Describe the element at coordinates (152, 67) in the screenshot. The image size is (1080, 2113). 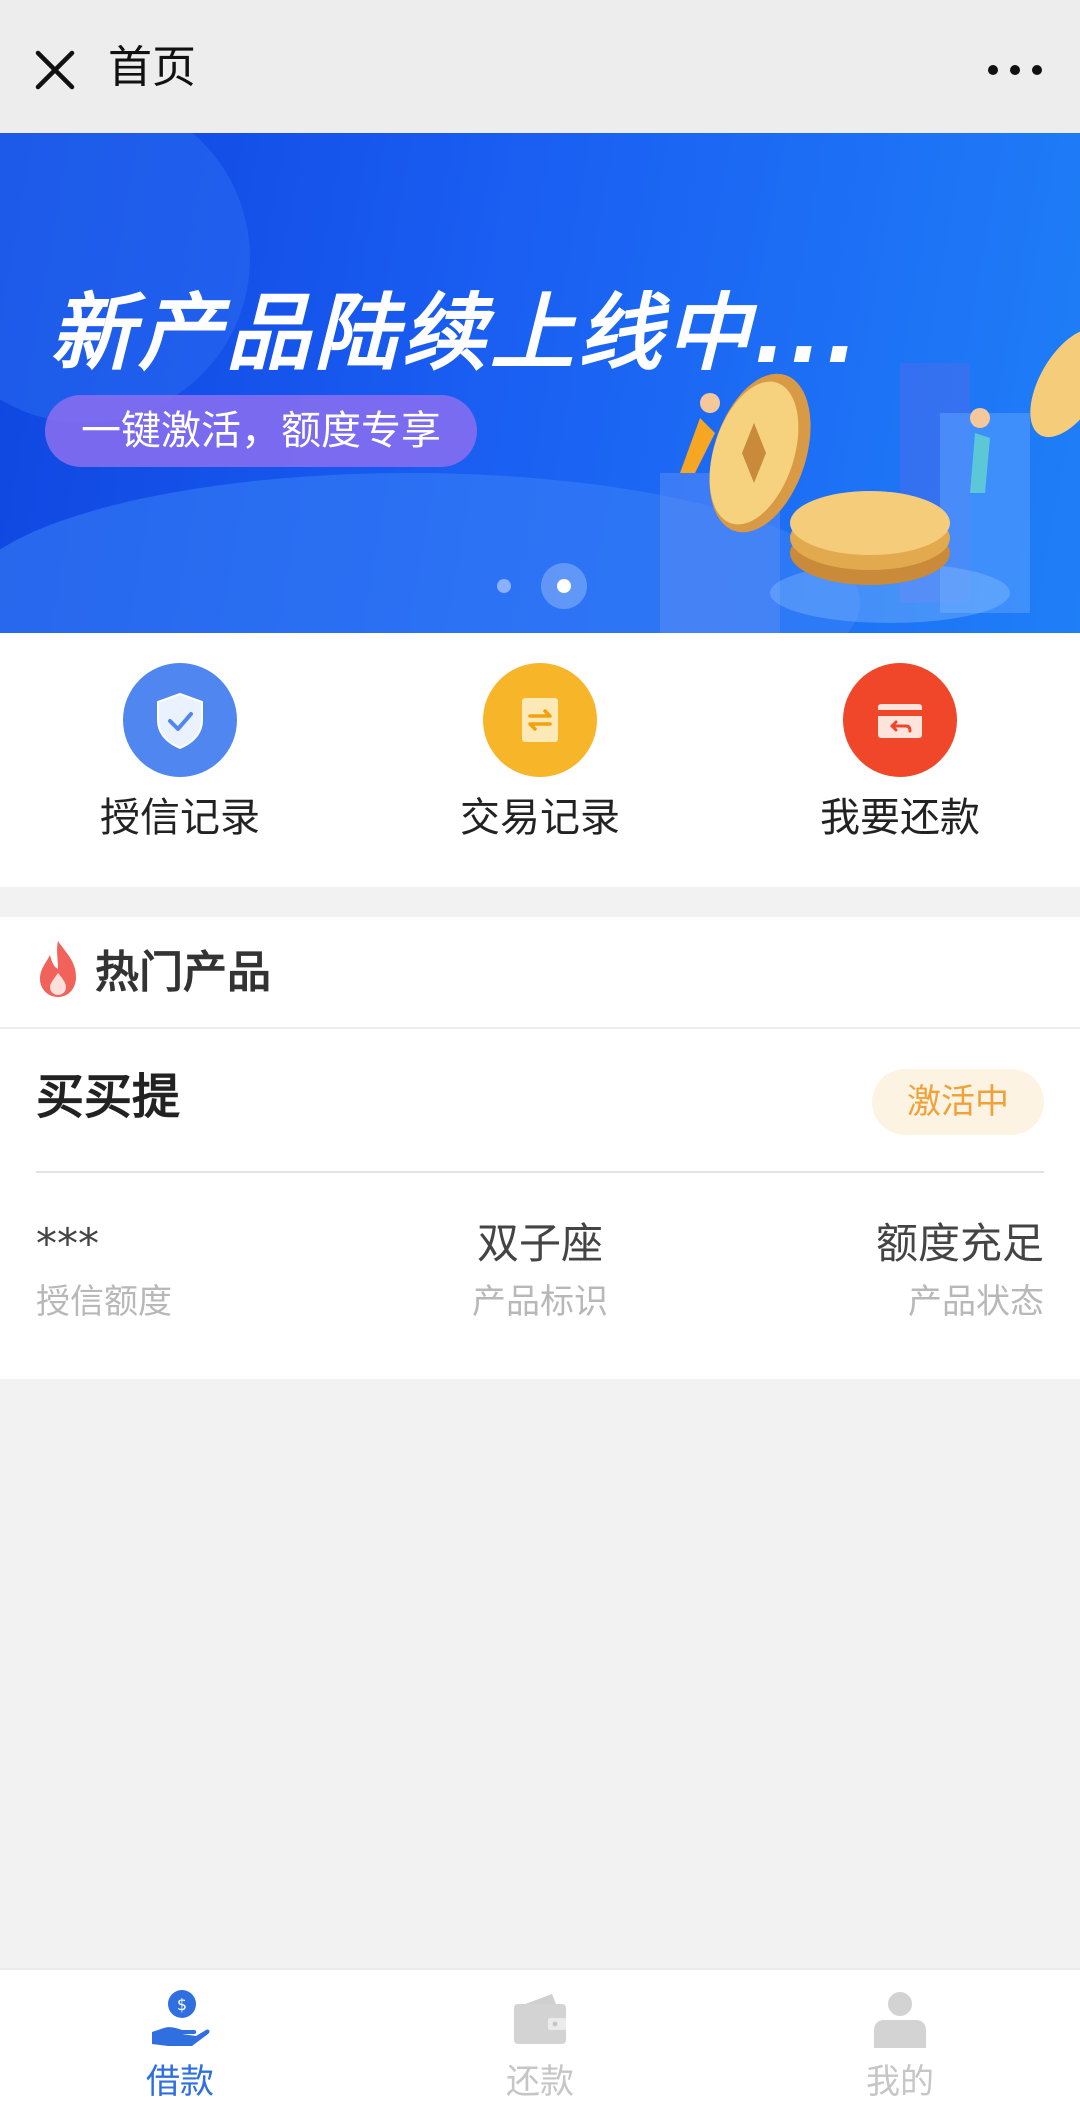
I see `page-title: 首页` at that location.